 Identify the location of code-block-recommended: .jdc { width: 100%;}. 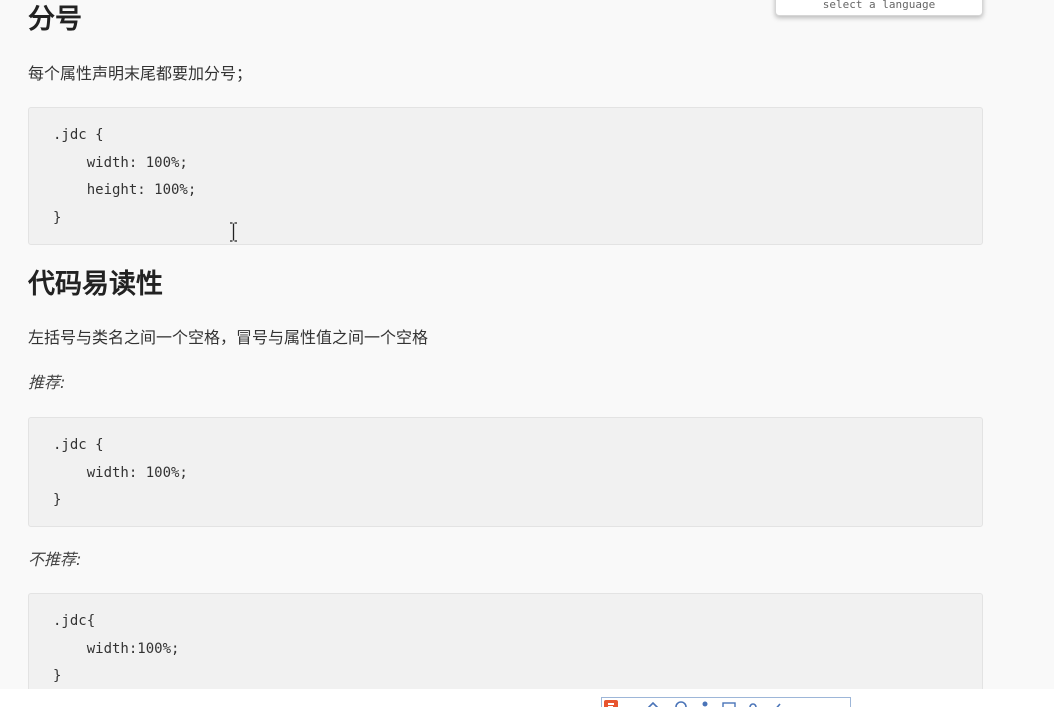
(505, 472).